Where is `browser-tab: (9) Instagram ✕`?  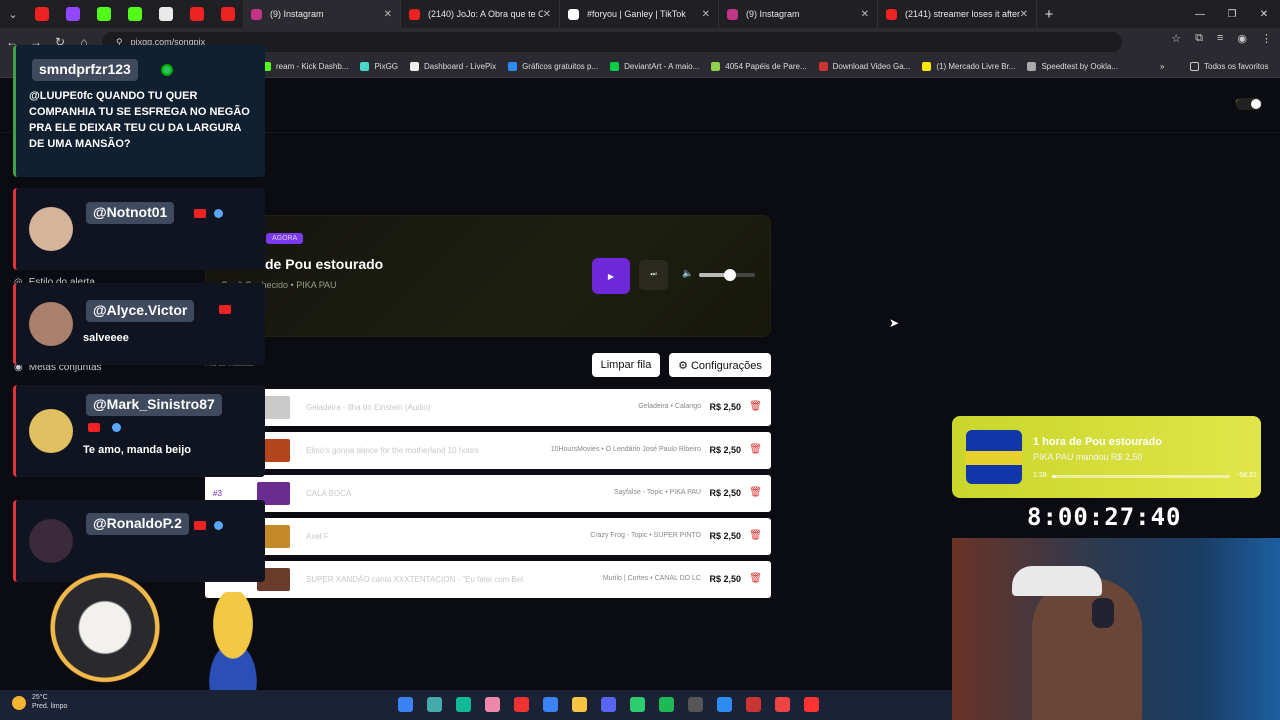
browser-tab: (9) Instagram ✕ is located at coordinates (798, 14).